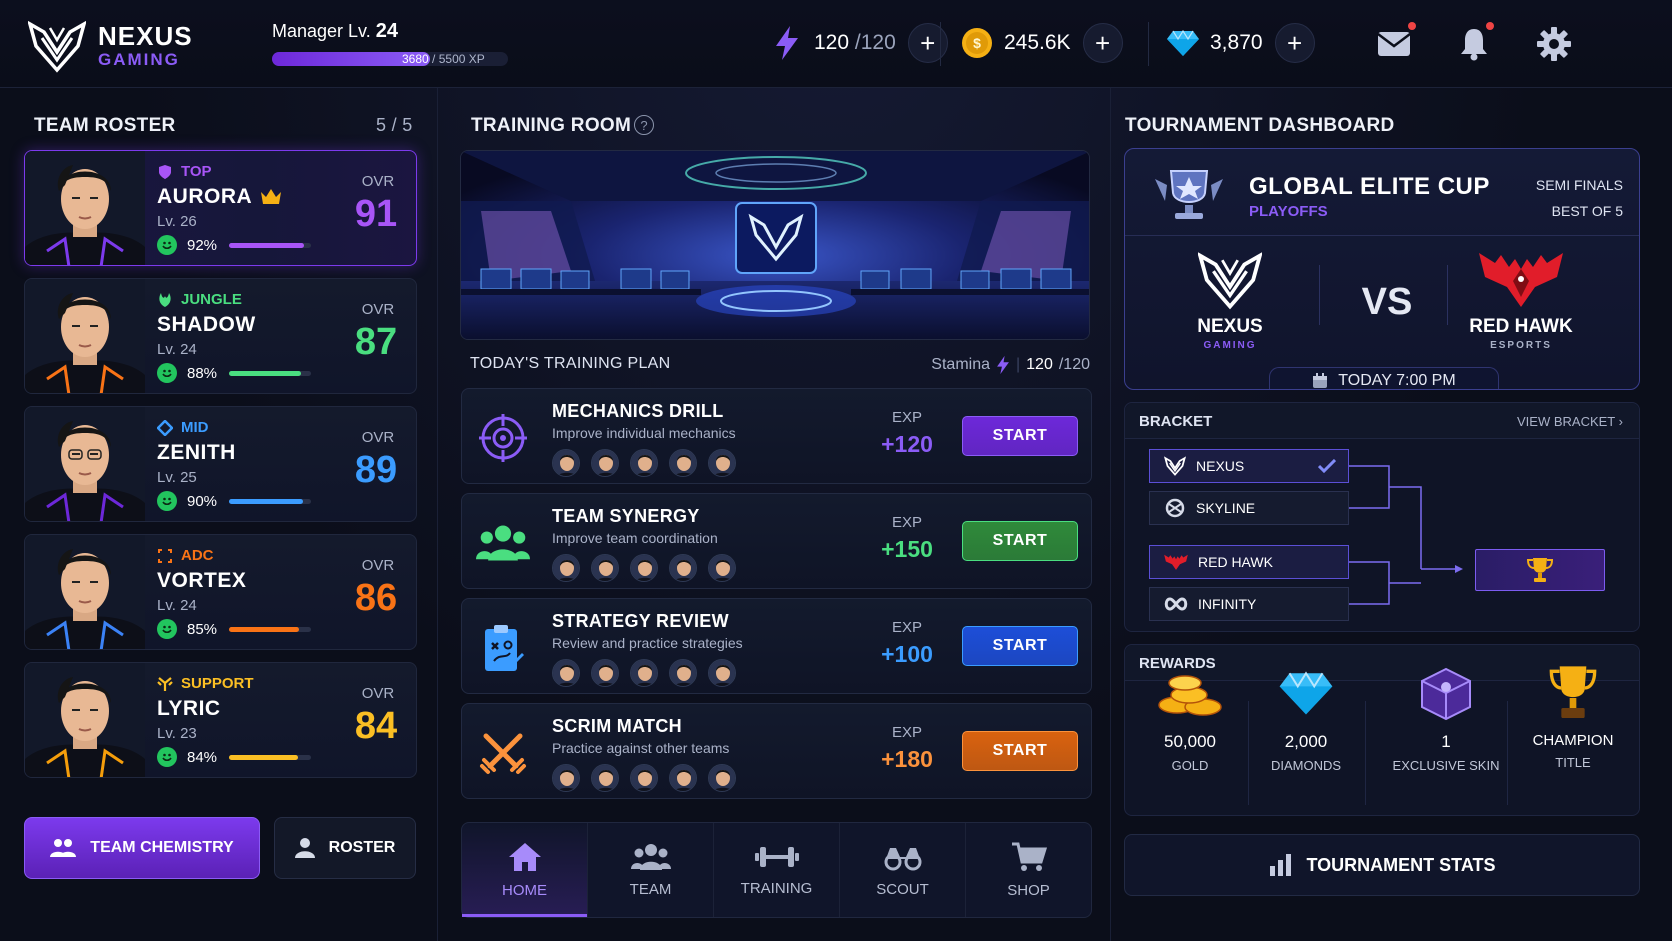 This screenshot has width=1672, height=941. I want to click on roster-button: ROSTER, so click(345, 848).